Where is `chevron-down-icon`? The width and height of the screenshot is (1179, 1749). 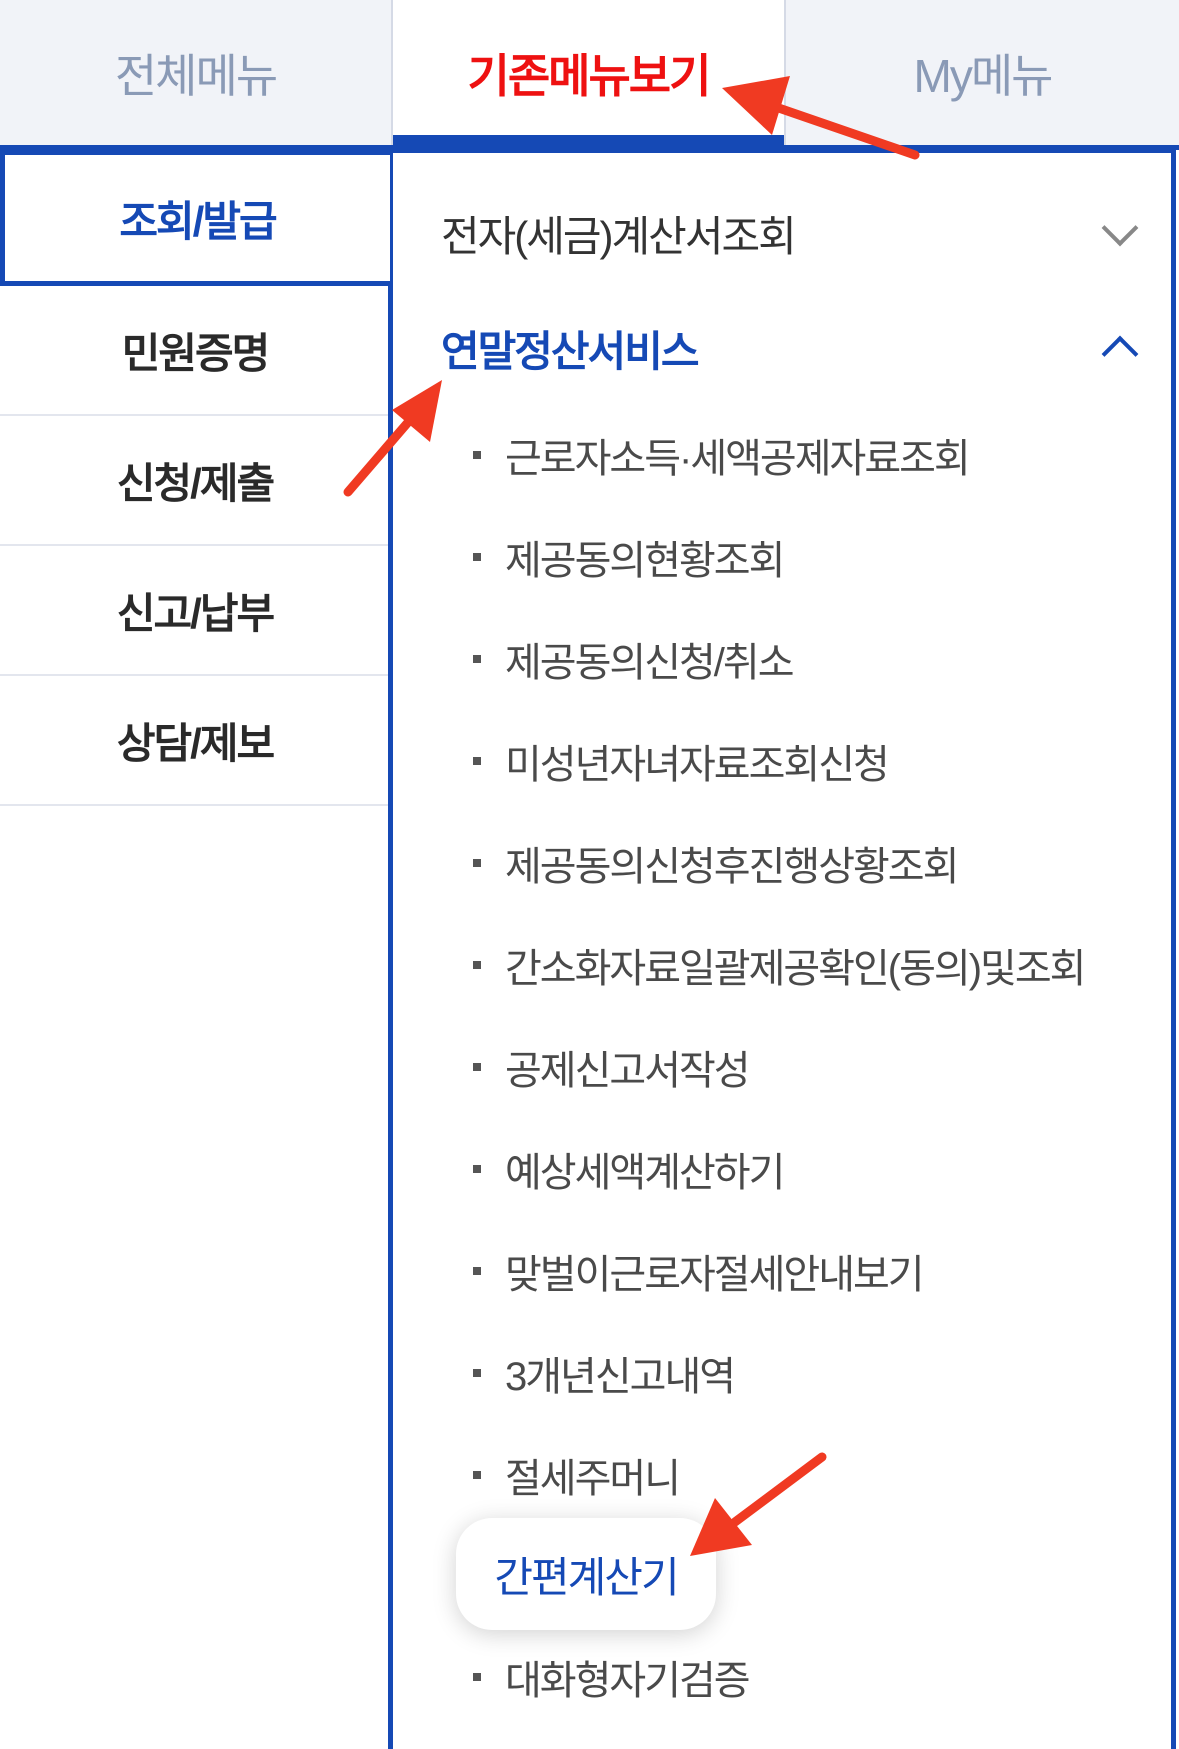
chevron-down-icon is located at coordinates (1120, 228).